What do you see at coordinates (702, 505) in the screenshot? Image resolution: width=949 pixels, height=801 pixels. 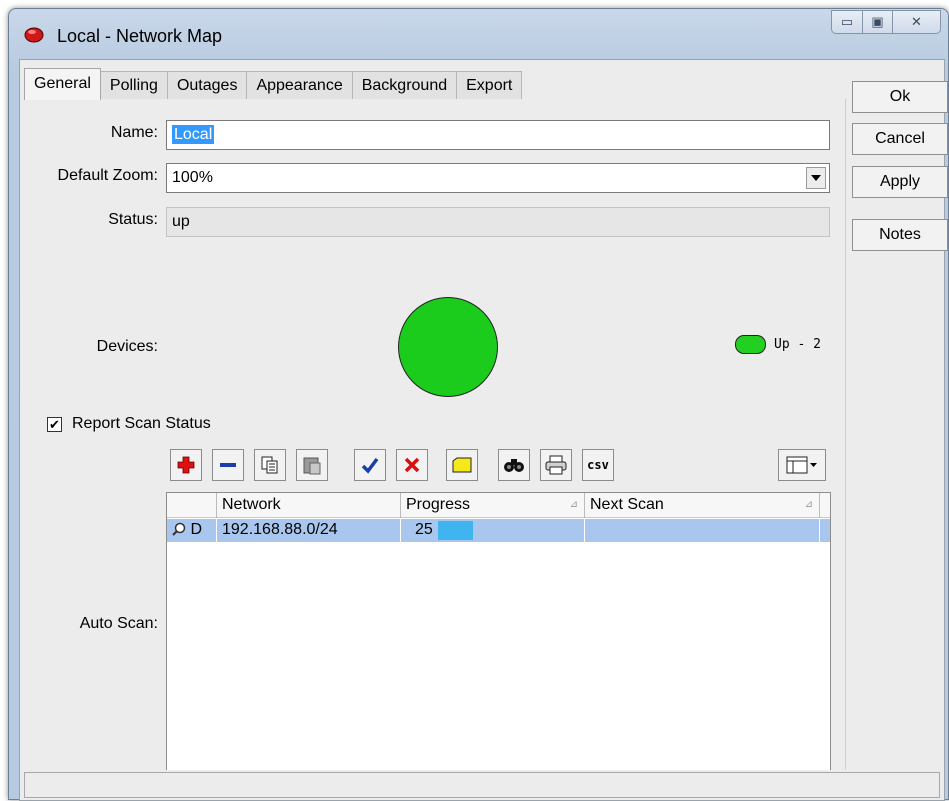 I see `column-next-scan: Next Scan ⊿` at bounding box center [702, 505].